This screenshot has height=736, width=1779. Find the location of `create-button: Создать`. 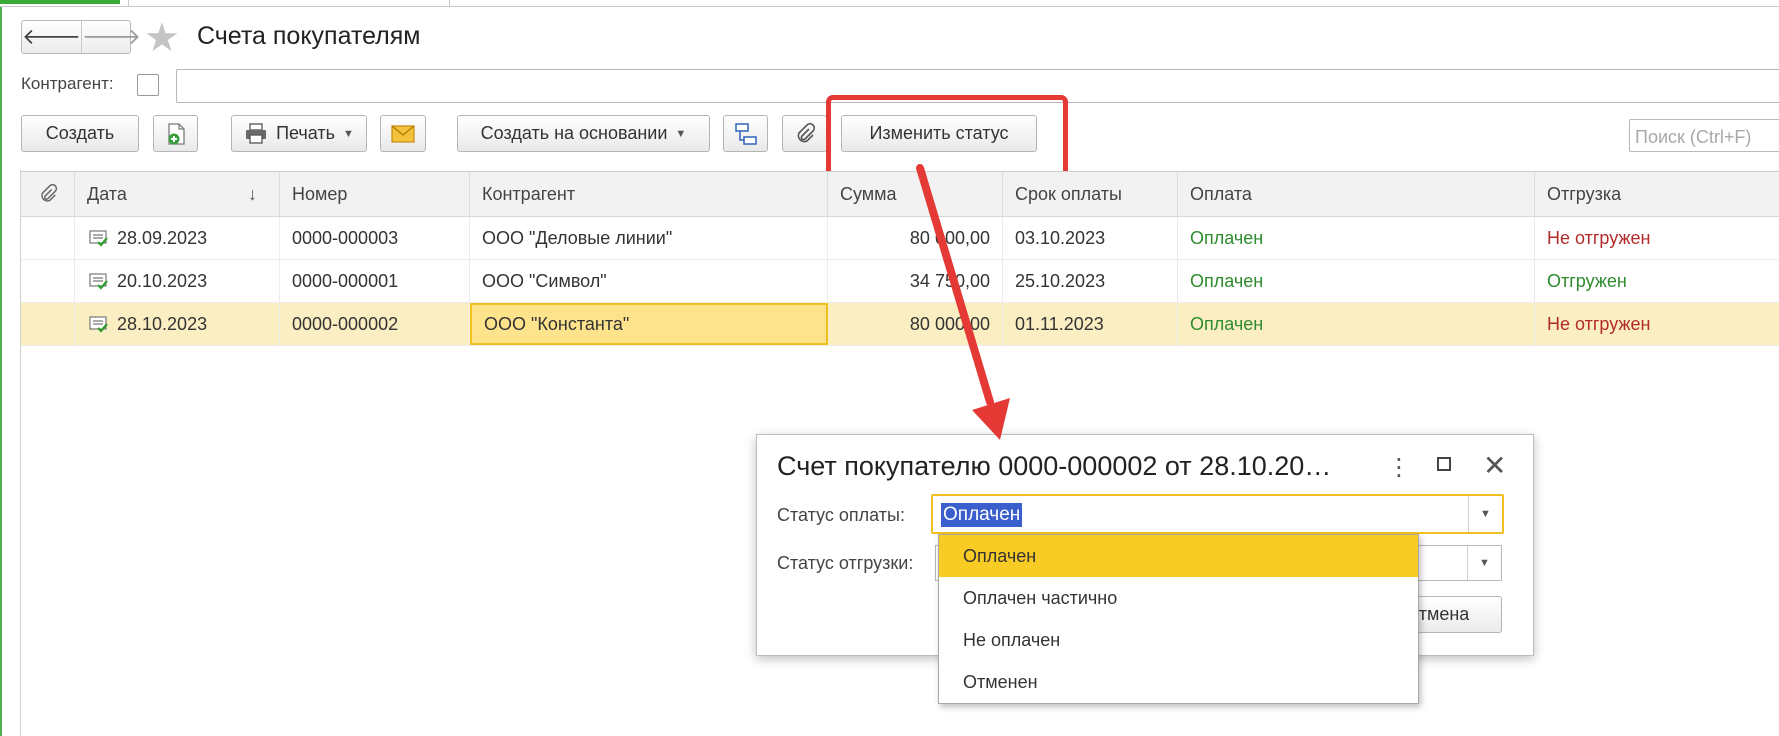

create-button: Создать is located at coordinates (80, 133).